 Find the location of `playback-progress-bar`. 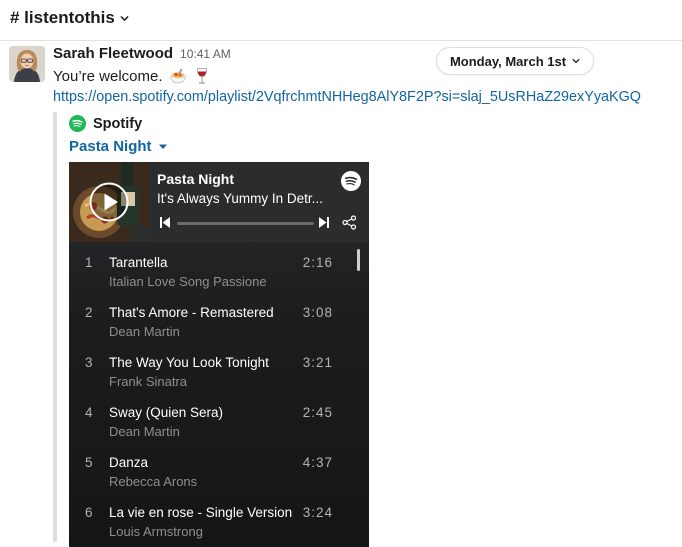

playback-progress-bar is located at coordinates (245, 223).